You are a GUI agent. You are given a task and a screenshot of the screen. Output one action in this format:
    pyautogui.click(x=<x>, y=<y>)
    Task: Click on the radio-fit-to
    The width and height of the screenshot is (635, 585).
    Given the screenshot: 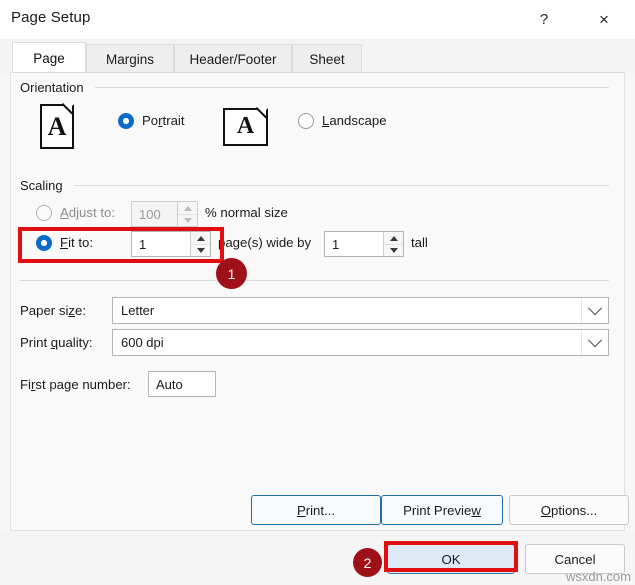 What is the action you would take?
    pyautogui.click(x=44, y=243)
    